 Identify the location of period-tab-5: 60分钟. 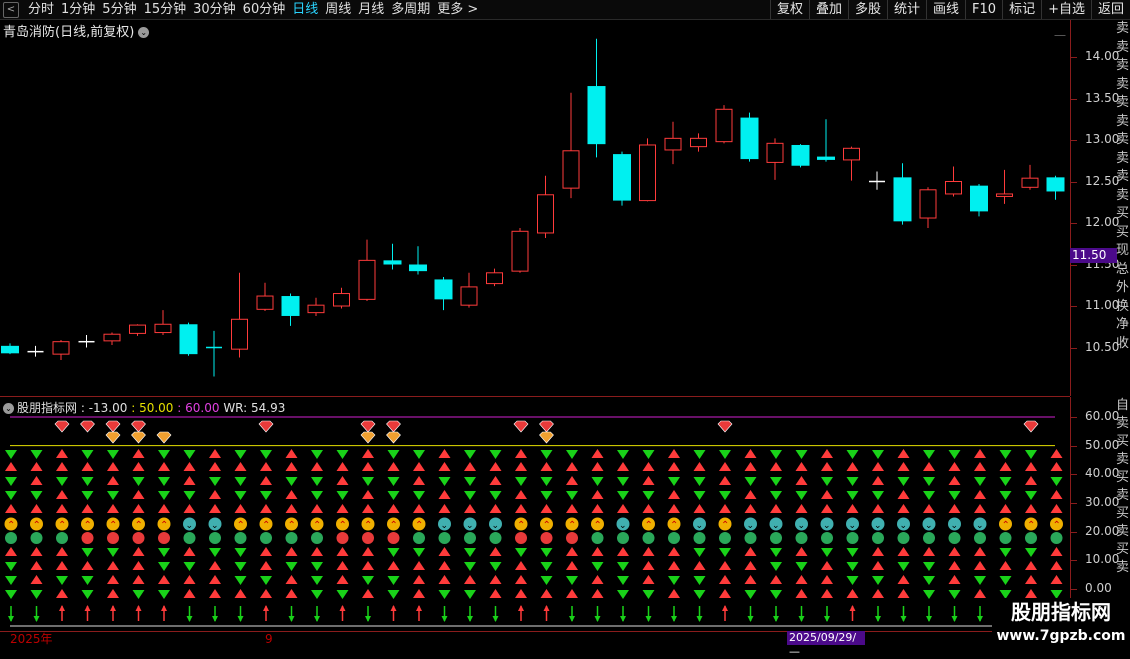
(266, 9).